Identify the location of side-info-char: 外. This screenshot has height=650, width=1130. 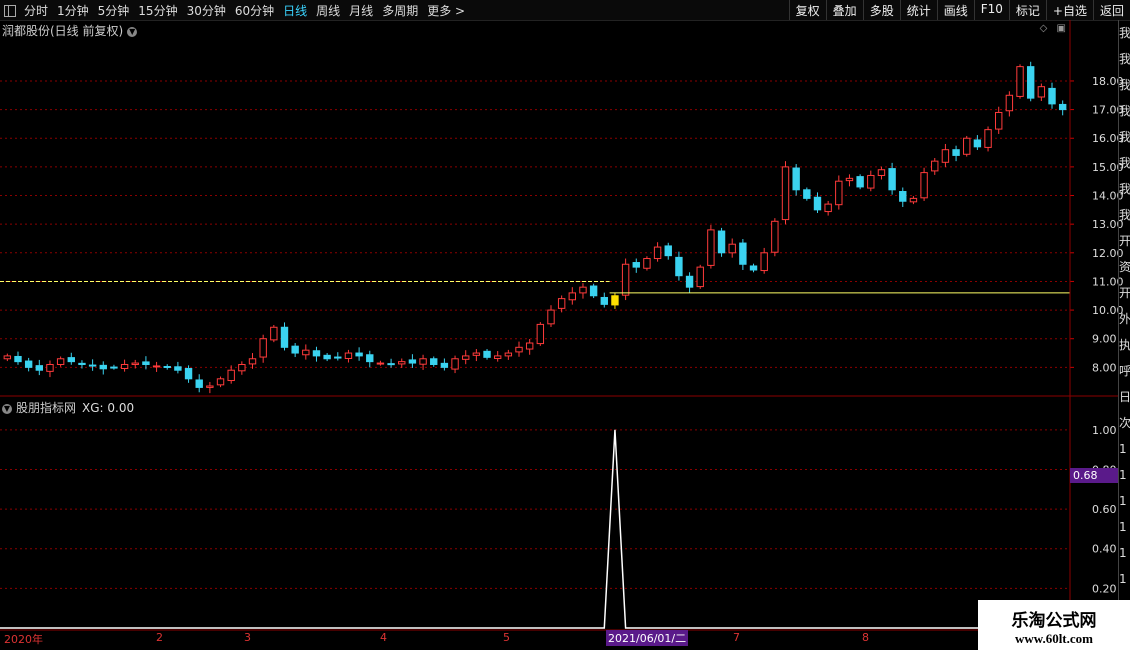
(1124, 319).